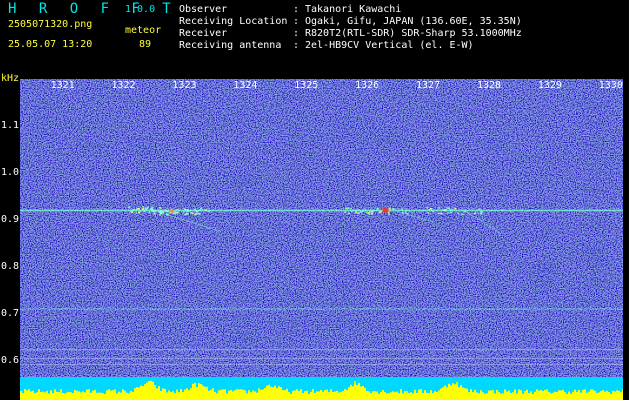 The width and height of the screenshot is (629, 400). Describe the element at coordinates (233, 21) in the screenshot. I see `info-key-location: Receiving Location` at that location.